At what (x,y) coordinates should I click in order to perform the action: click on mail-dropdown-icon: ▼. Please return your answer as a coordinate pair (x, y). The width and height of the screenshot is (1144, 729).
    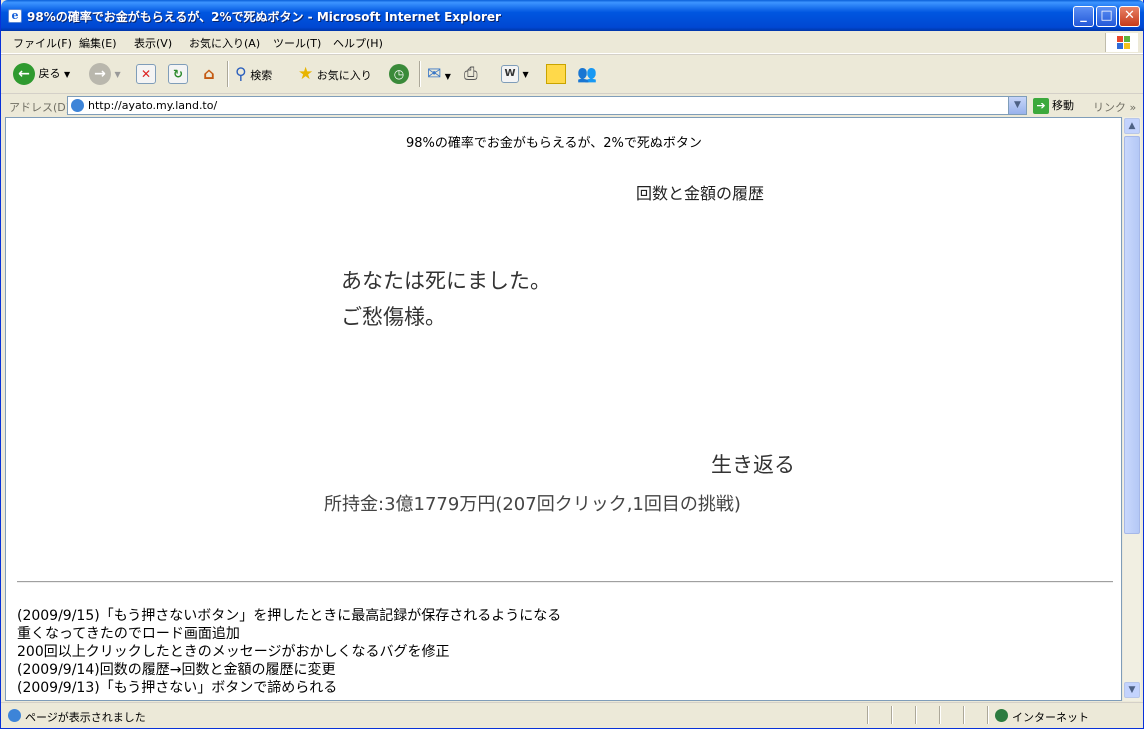
    Looking at the image, I should click on (448, 76).